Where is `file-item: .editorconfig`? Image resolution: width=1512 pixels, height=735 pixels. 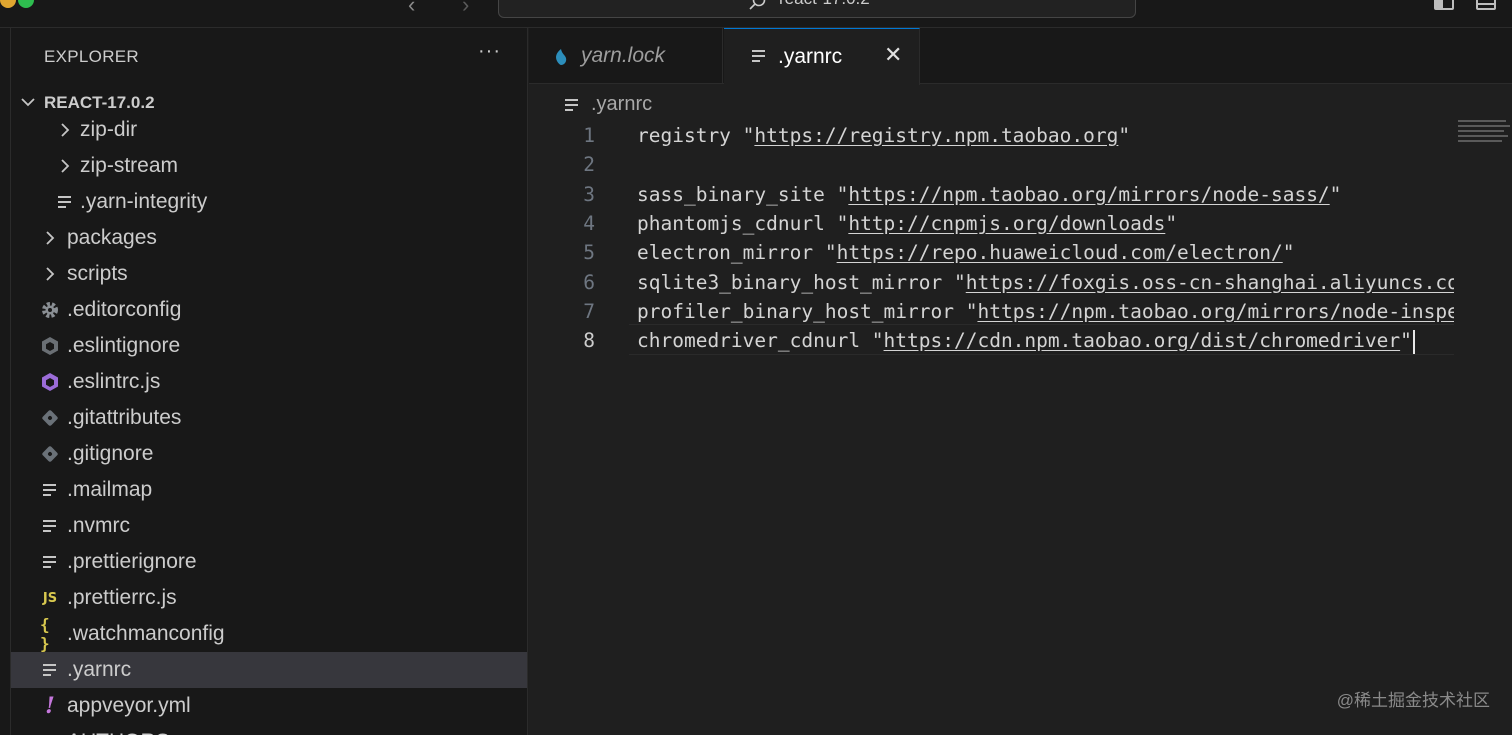 file-item: .editorconfig is located at coordinates (269, 310).